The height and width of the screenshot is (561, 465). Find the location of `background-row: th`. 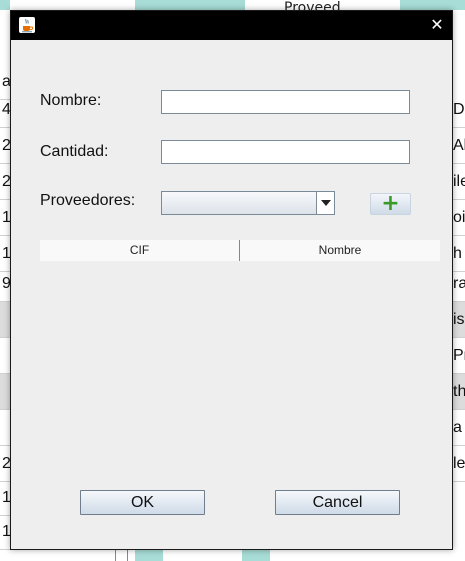

background-row: th is located at coordinates (459, 392).